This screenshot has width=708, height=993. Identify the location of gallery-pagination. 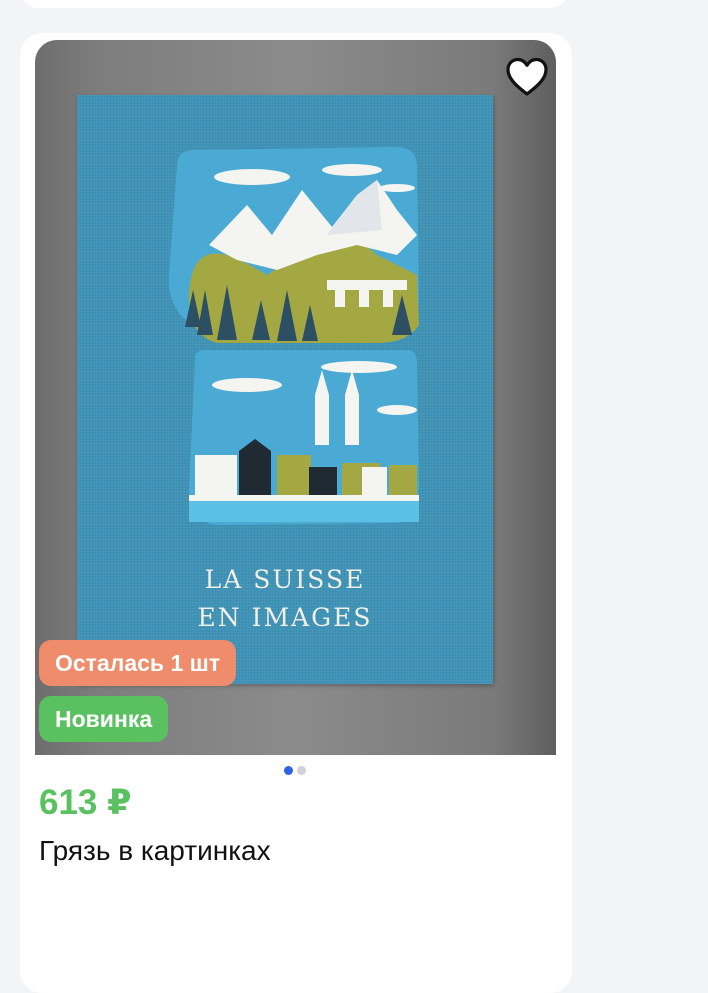
(295, 770).